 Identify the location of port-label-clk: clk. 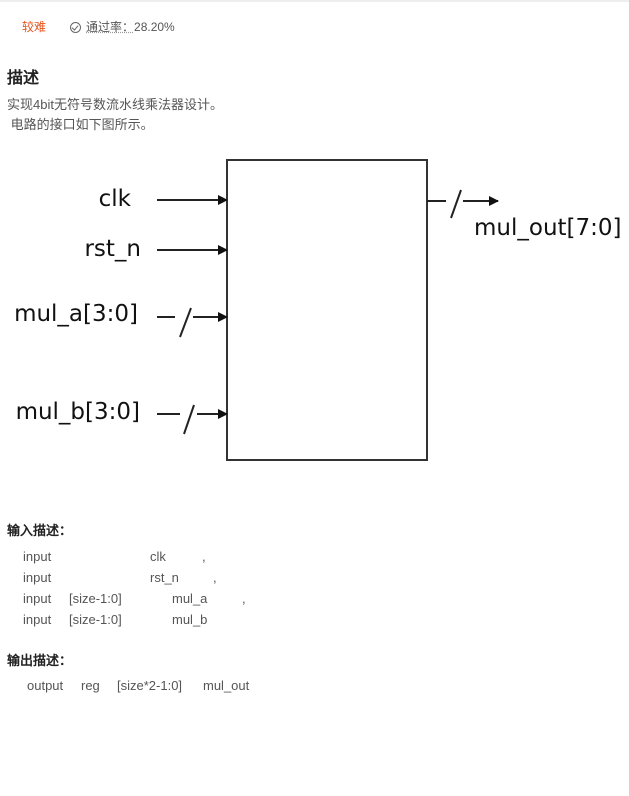
(115, 199).